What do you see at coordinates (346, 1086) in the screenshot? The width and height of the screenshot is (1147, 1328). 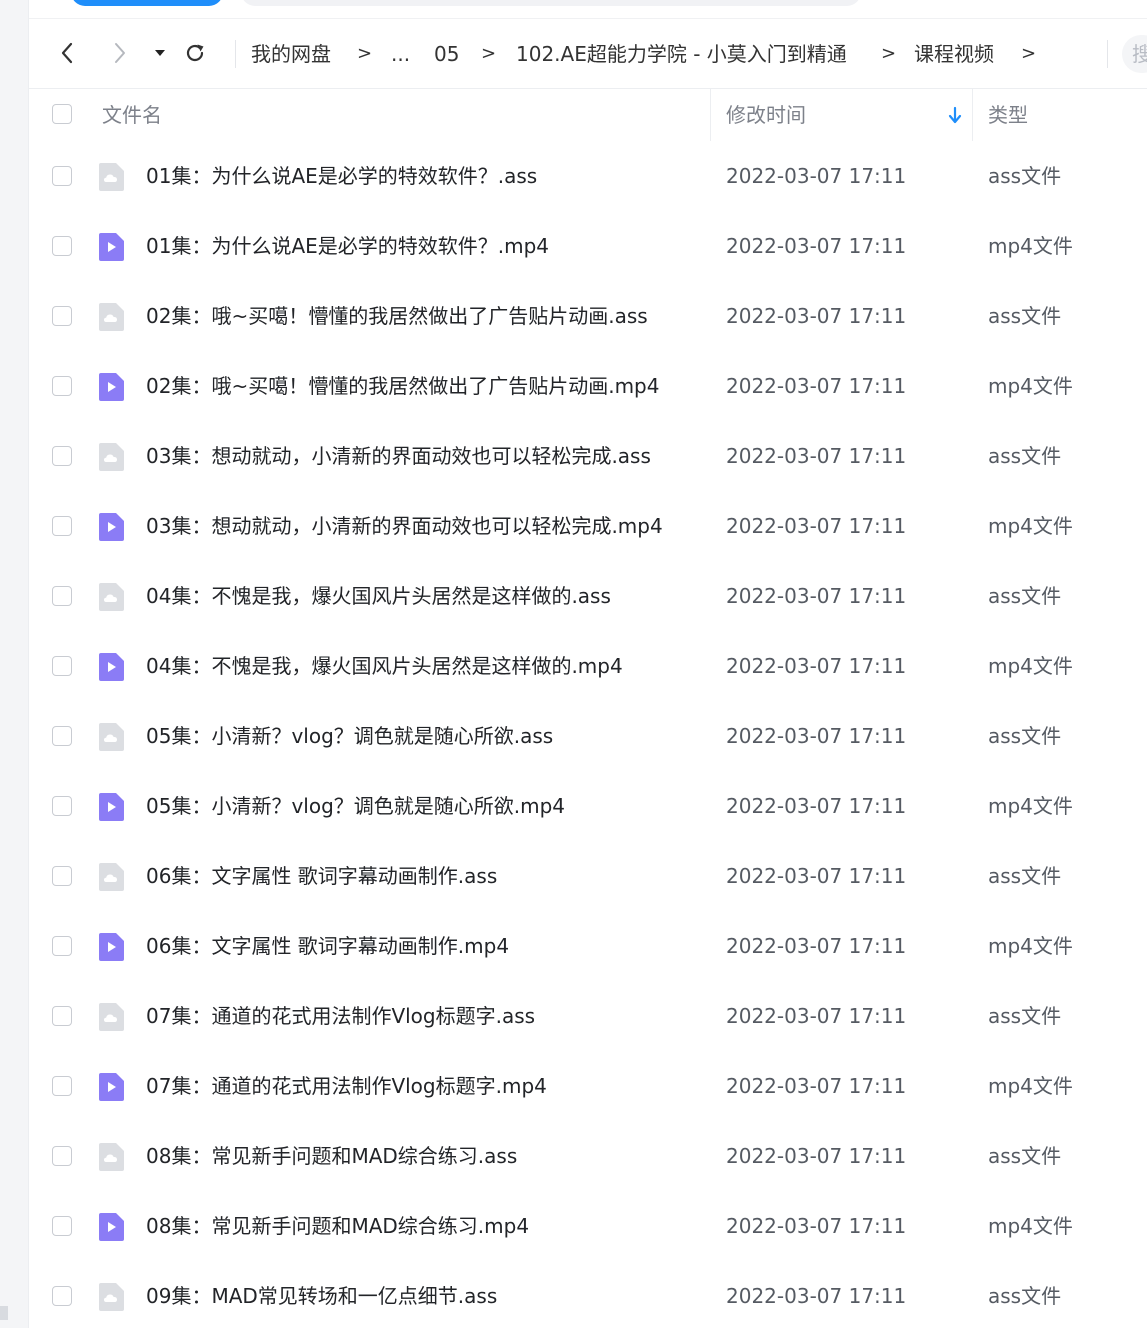 I see `file-name: 07集：通道的花式用法制作Vlog标题字.mp4` at bounding box center [346, 1086].